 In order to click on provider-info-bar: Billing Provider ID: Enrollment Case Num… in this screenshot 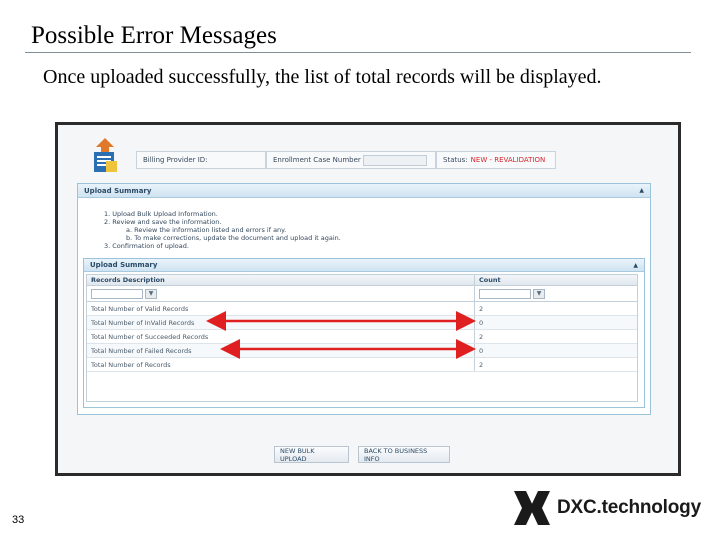, I will do `click(346, 160)`.